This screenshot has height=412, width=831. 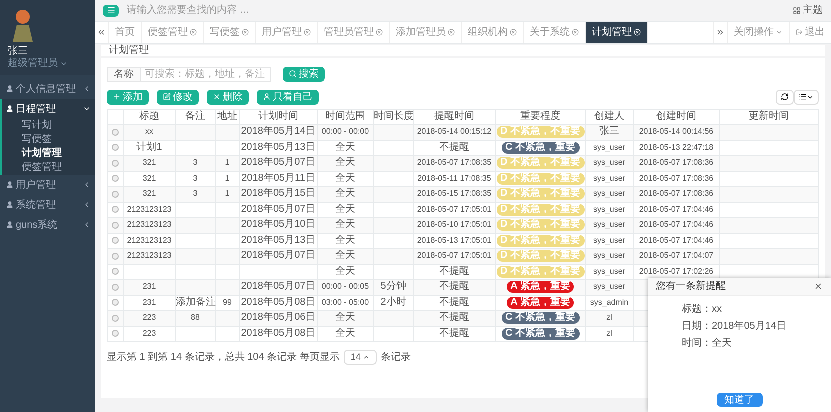 What do you see at coordinates (739, 400) in the screenshot?
I see `acknowledge-button: 知道了` at bounding box center [739, 400].